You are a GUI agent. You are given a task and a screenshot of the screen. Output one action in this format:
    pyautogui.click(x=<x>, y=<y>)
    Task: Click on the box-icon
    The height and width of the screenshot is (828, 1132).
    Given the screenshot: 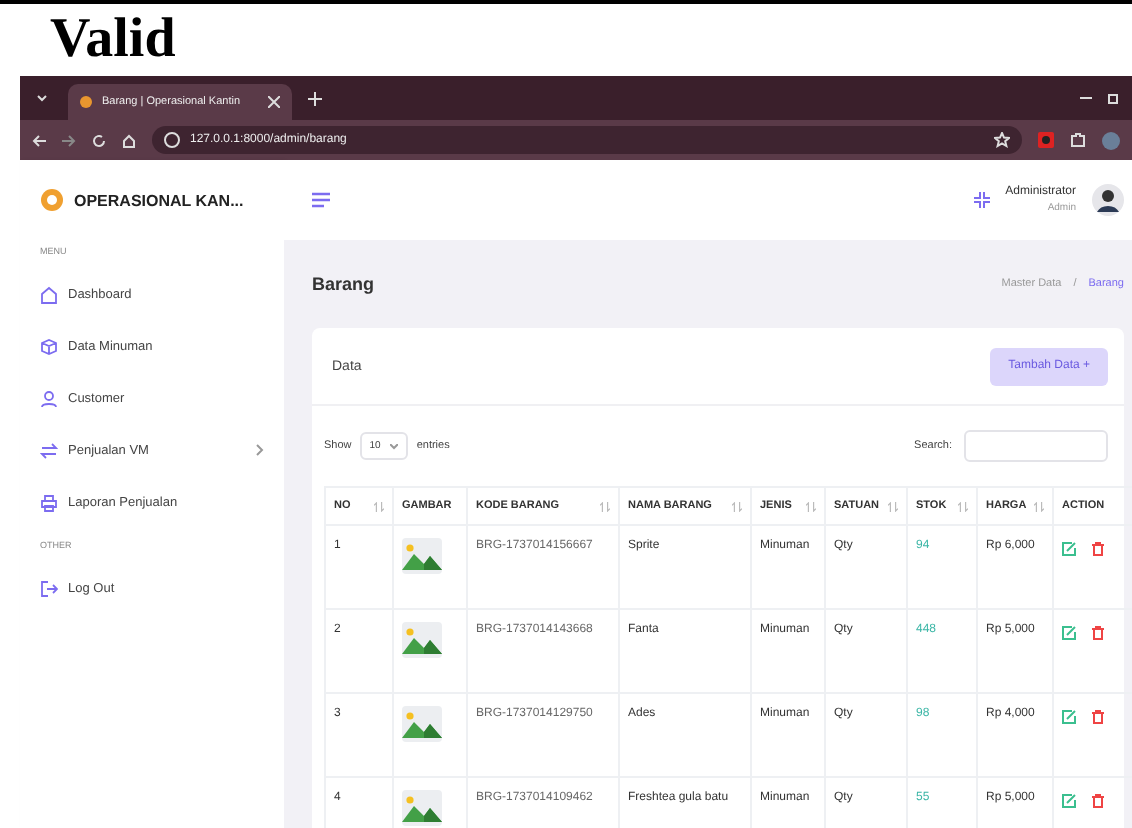 What is the action you would take?
    pyautogui.click(x=49, y=346)
    